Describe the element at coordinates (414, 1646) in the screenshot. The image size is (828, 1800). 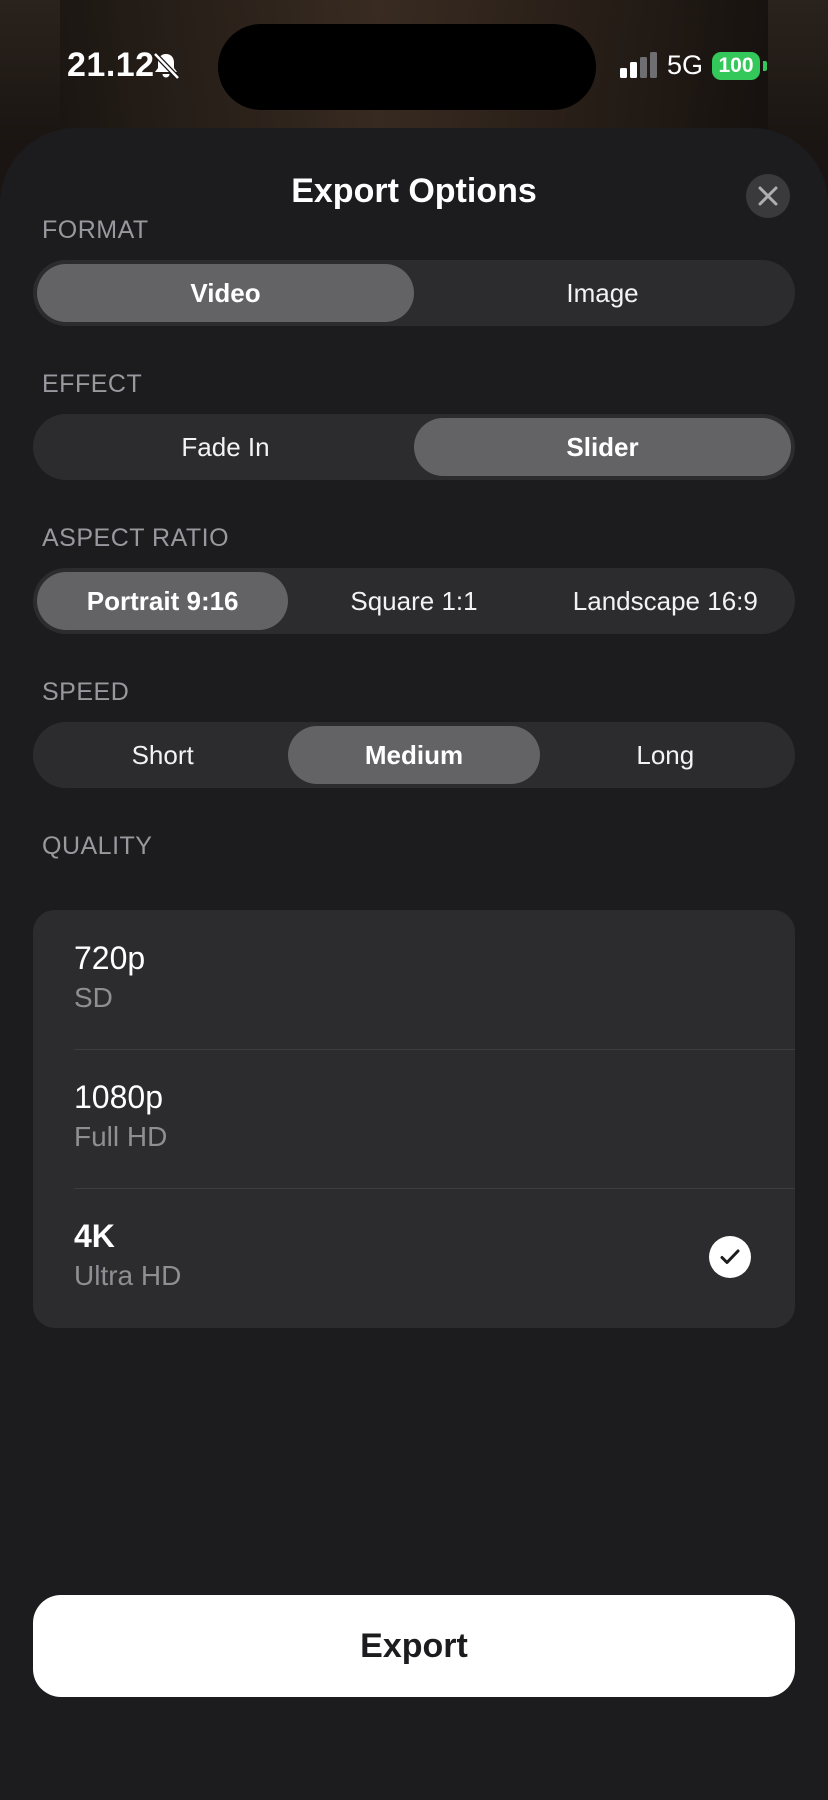
I see `export-button: Export` at that location.